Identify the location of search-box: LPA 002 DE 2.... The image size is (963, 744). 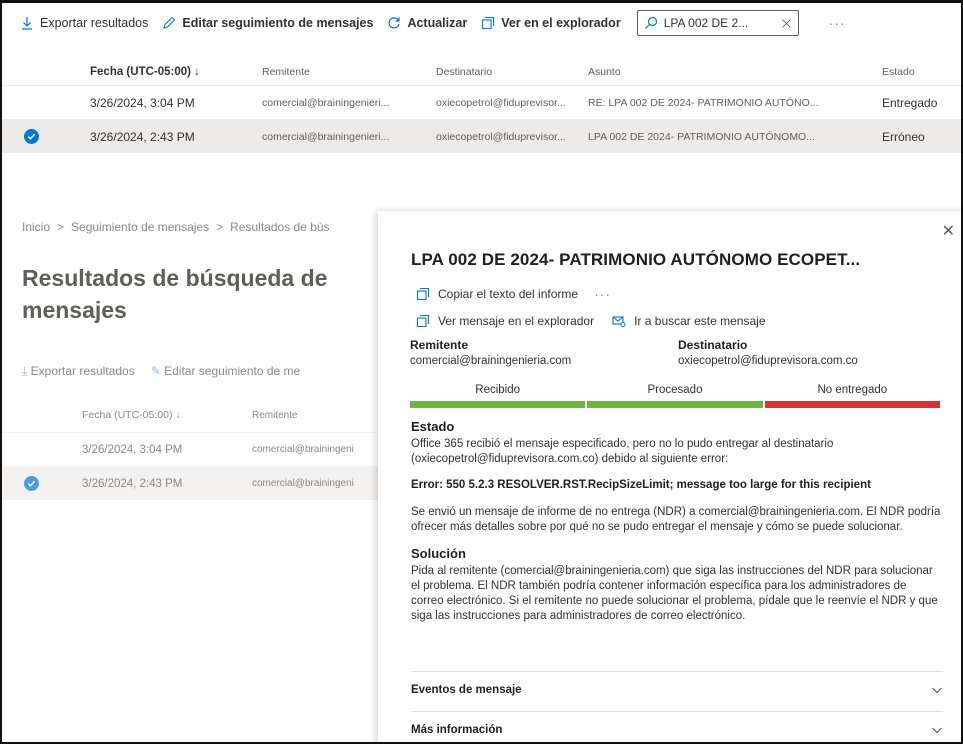
(717, 23).